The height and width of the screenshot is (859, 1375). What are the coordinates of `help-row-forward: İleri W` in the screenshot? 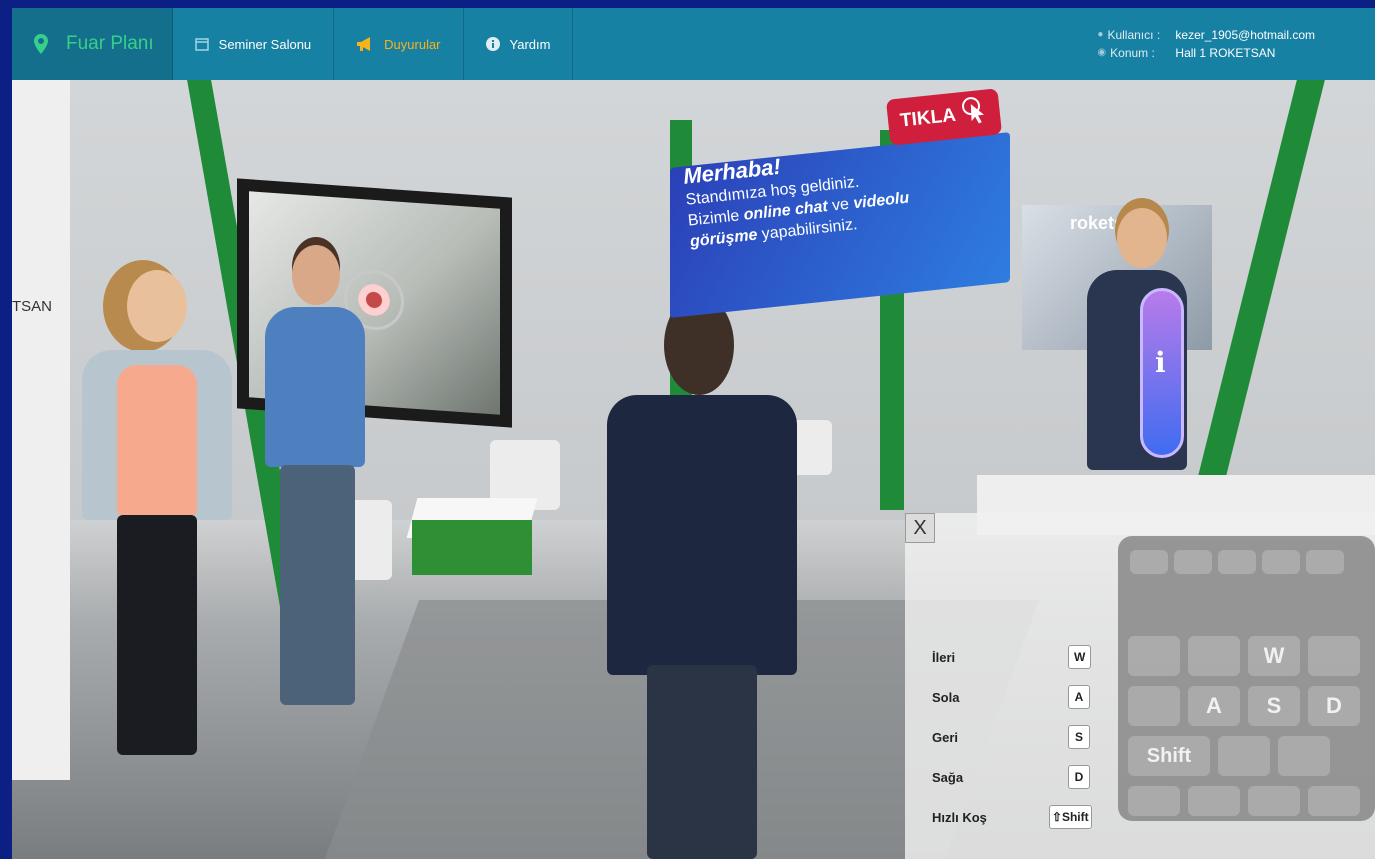 It's located at (1012, 657).